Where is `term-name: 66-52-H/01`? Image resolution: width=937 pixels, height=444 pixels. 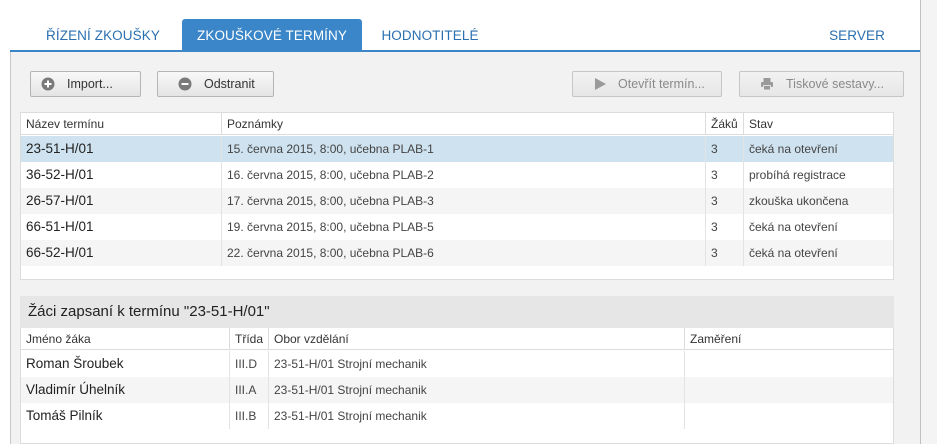
term-name: 66-52-H/01 is located at coordinates (60, 252).